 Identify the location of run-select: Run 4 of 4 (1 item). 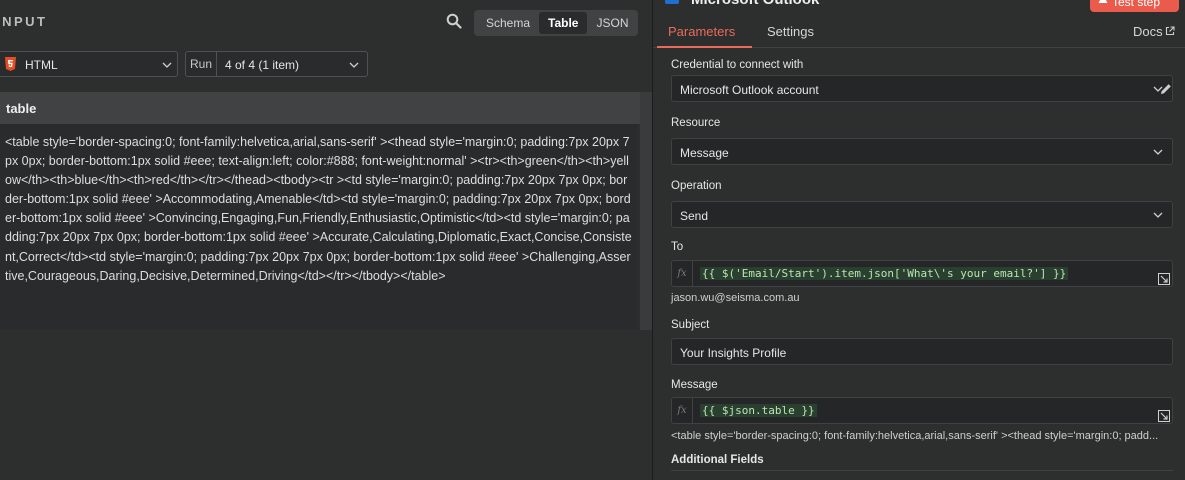
(276, 64).